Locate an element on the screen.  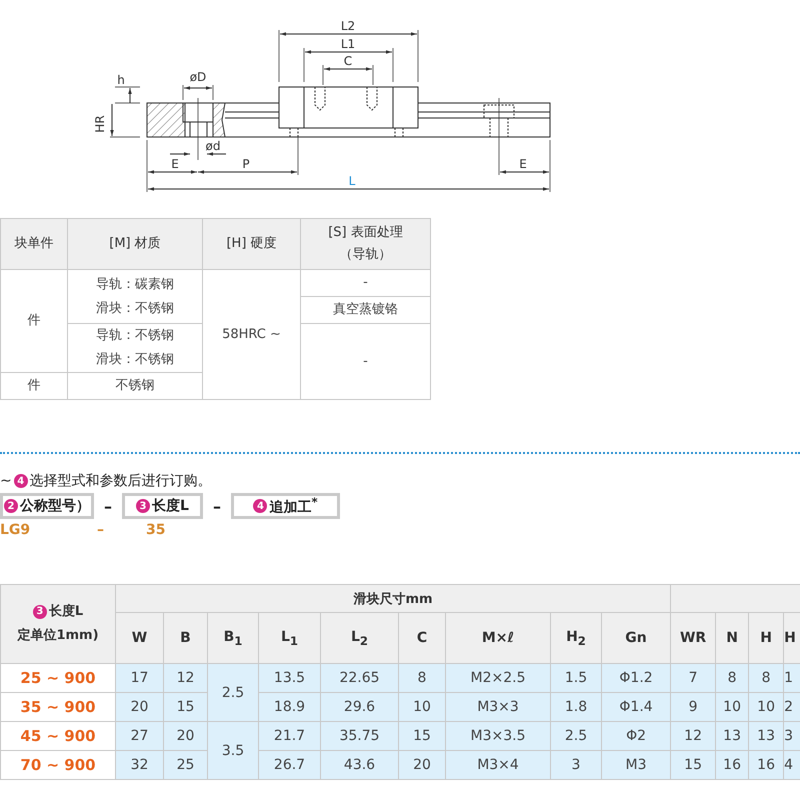
table-cell: 22.65 is located at coordinates (359, 678).